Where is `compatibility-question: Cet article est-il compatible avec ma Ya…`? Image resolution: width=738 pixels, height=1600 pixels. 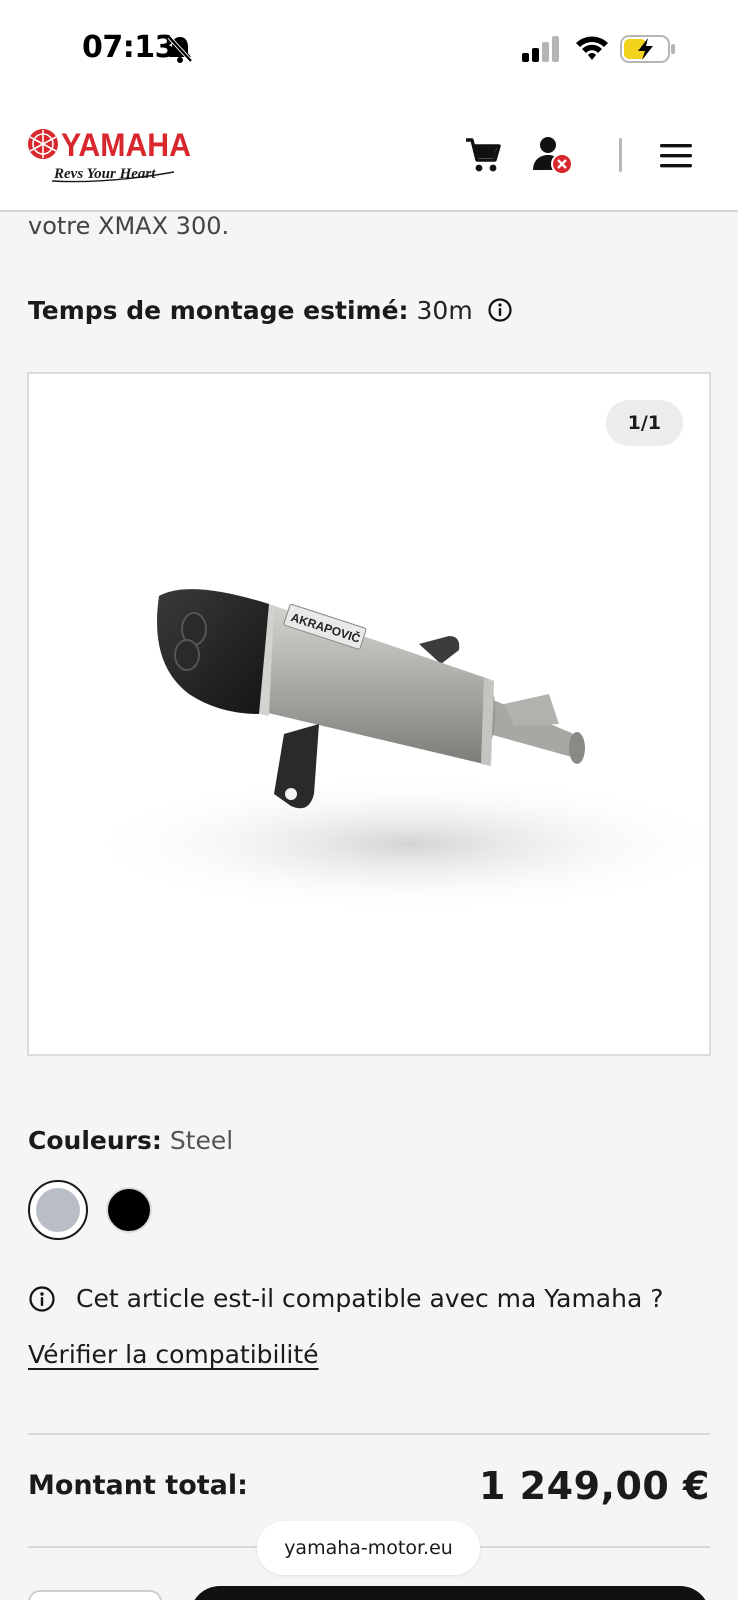 compatibility-question: Cet article est-il compatible avec ma Ya… is located at coordinates (370, 1298).